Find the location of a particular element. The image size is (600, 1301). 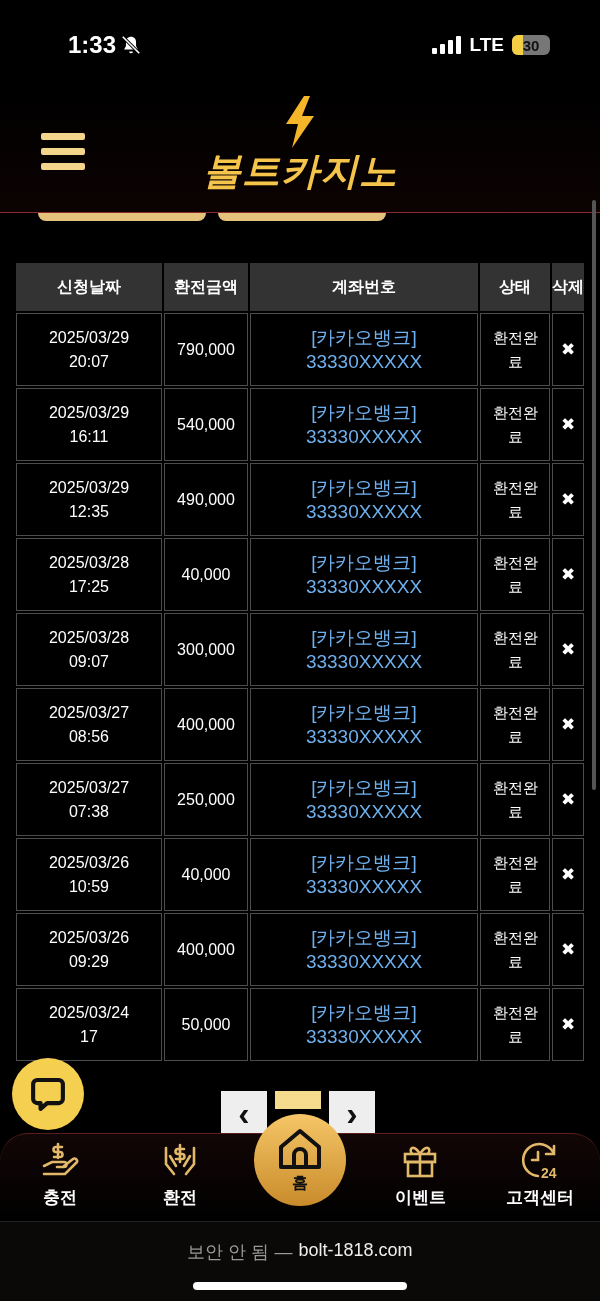

table-cell: 490,000 is located at coordinates (206, 499).